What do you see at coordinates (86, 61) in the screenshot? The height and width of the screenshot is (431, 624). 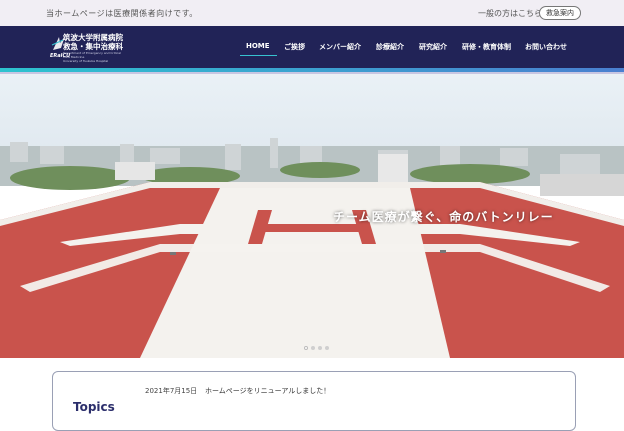 I see `logo-sub-line2: University of Tsukuba Hospital` at bounding box center [86, 61].